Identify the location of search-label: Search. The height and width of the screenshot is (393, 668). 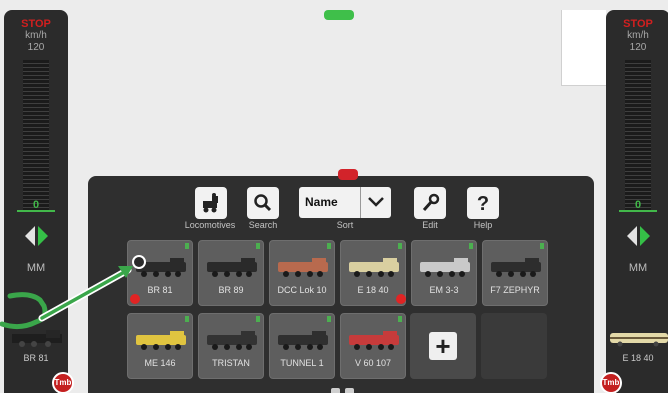
(263, 225).